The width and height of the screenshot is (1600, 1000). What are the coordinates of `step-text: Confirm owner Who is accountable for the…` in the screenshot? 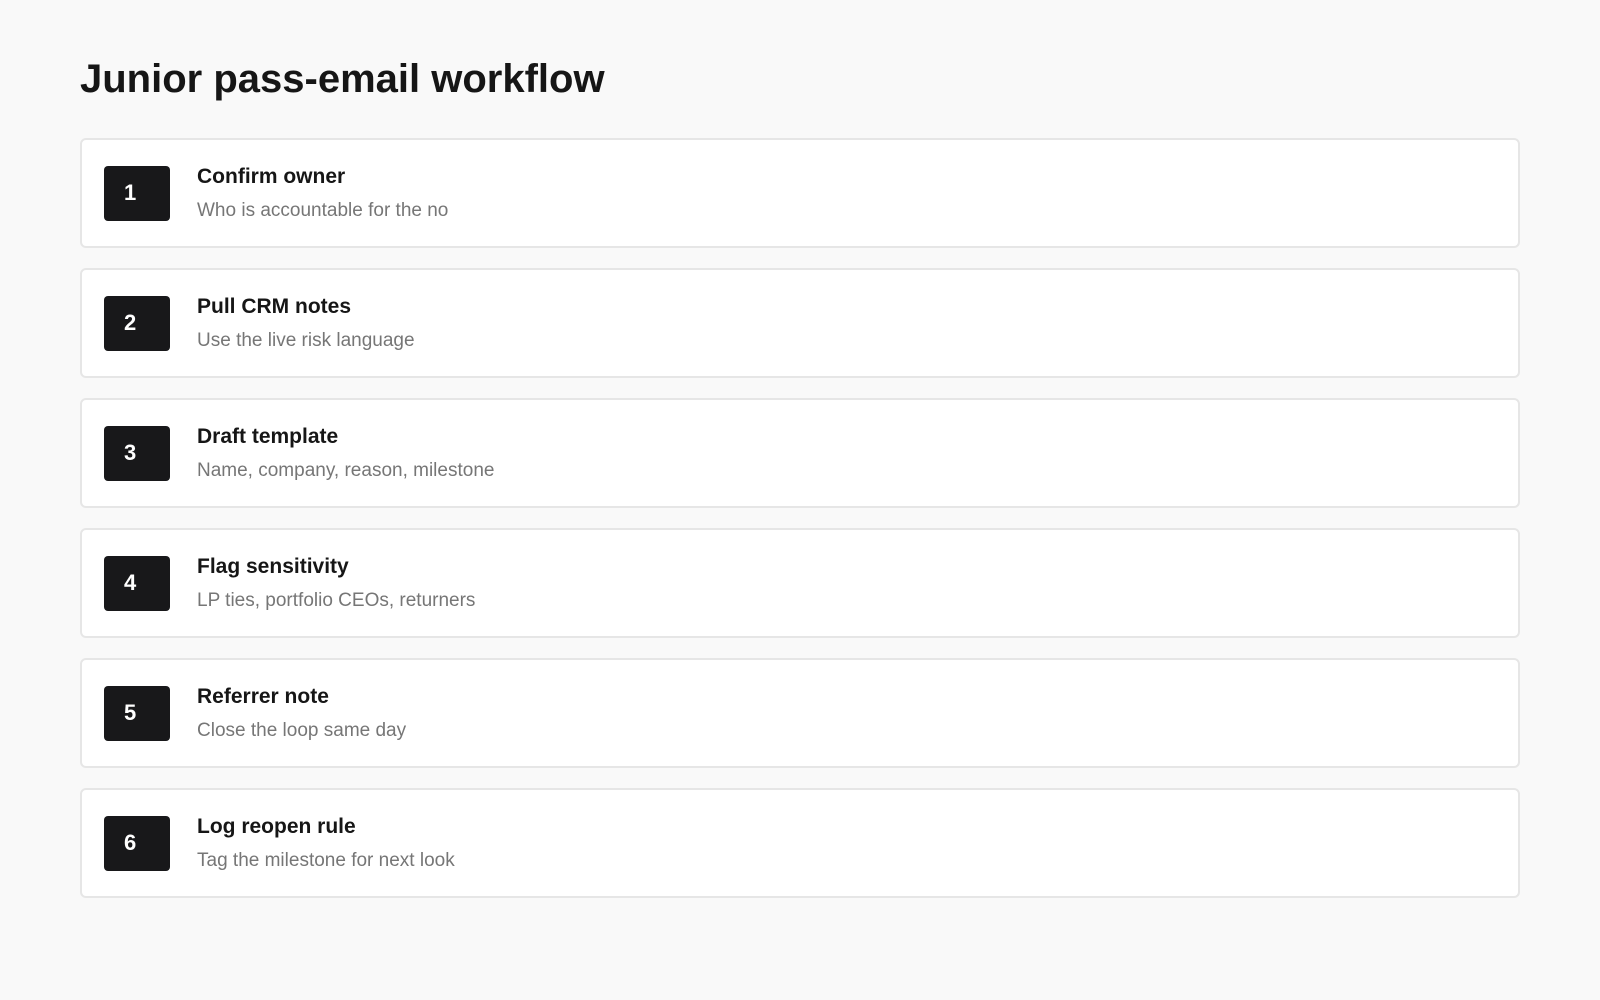 It's located at (322, 193).